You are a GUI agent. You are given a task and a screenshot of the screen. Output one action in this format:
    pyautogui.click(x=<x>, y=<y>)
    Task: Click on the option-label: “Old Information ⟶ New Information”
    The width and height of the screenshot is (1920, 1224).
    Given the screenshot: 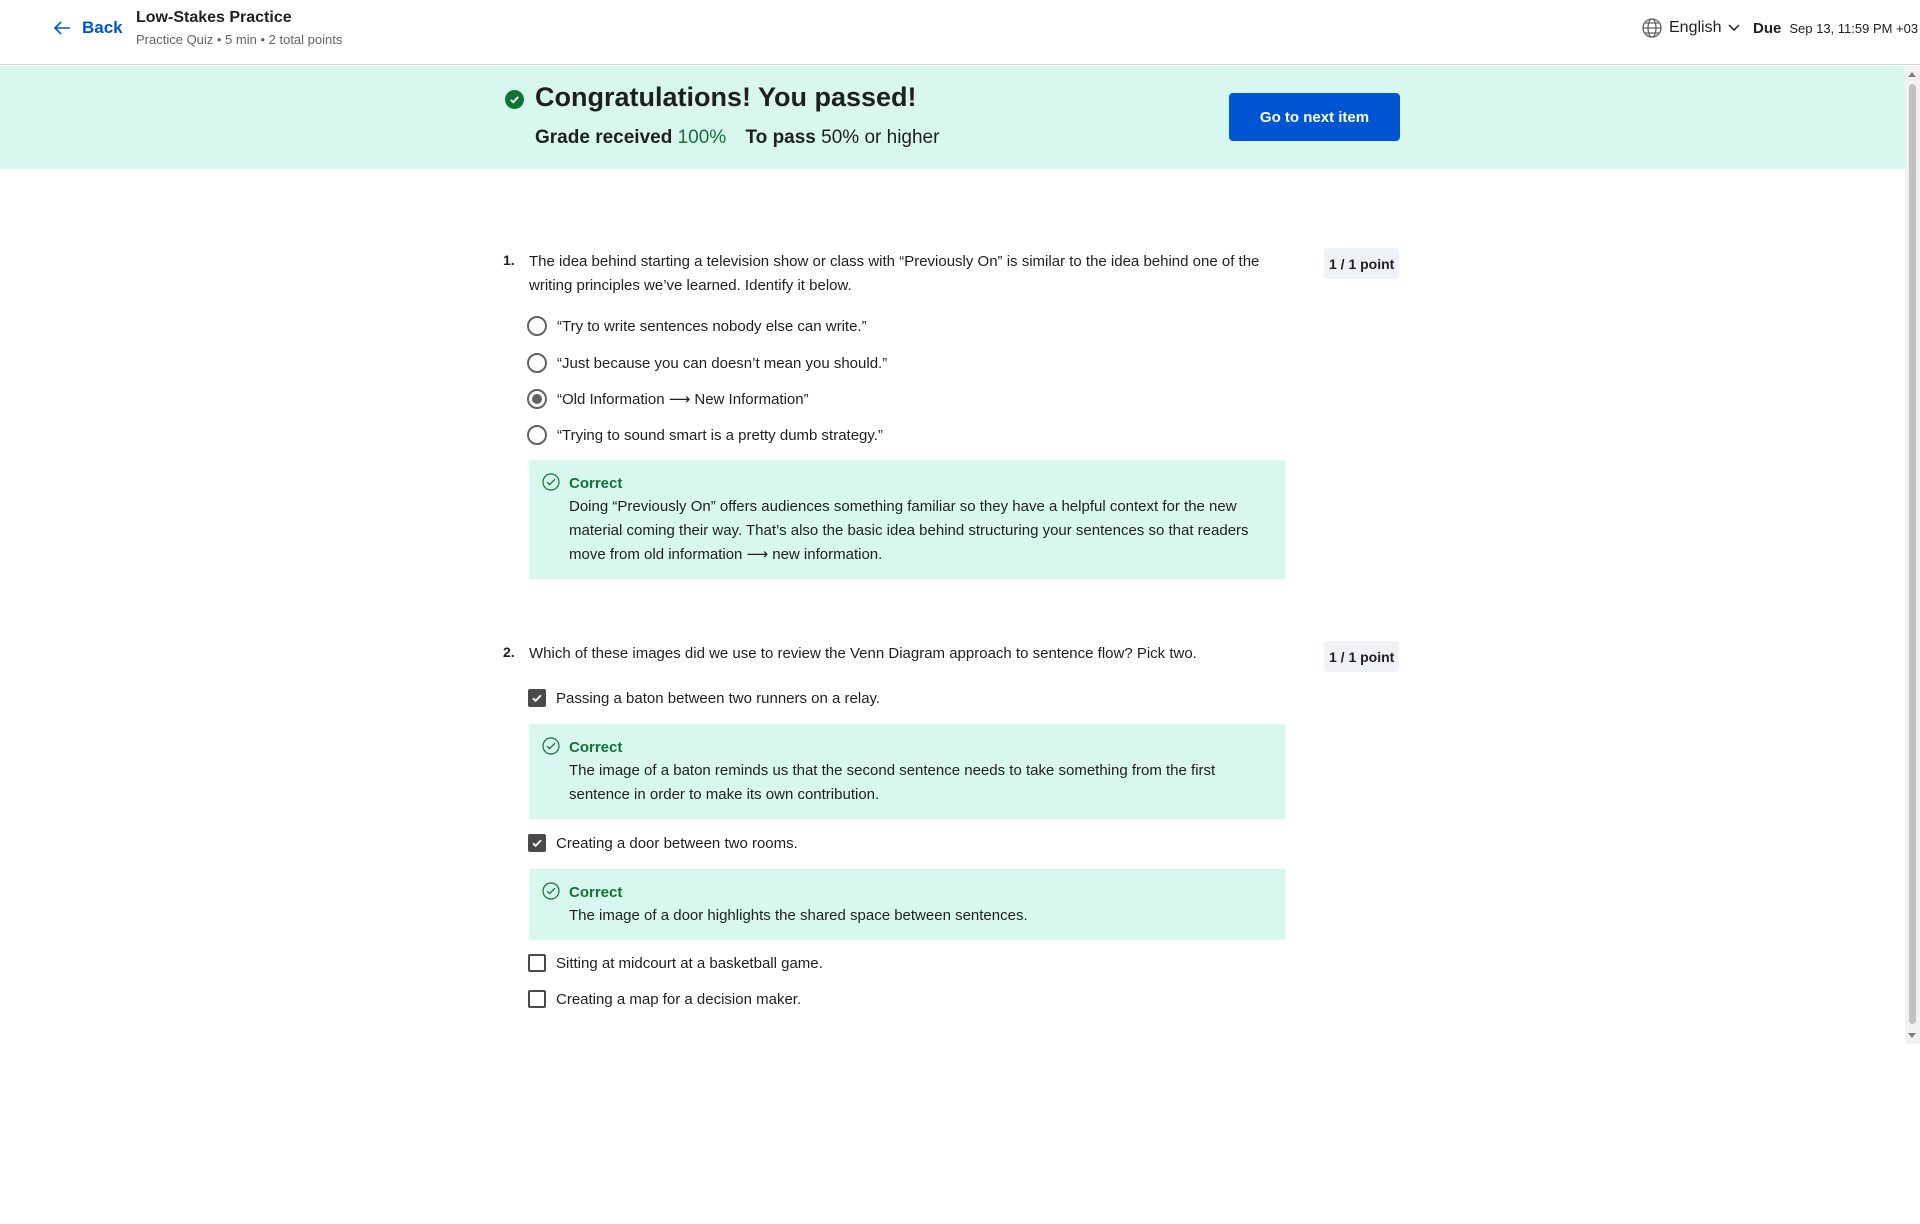 What is the action you would take?
    pyautogui.click(x=683, y=399)
    